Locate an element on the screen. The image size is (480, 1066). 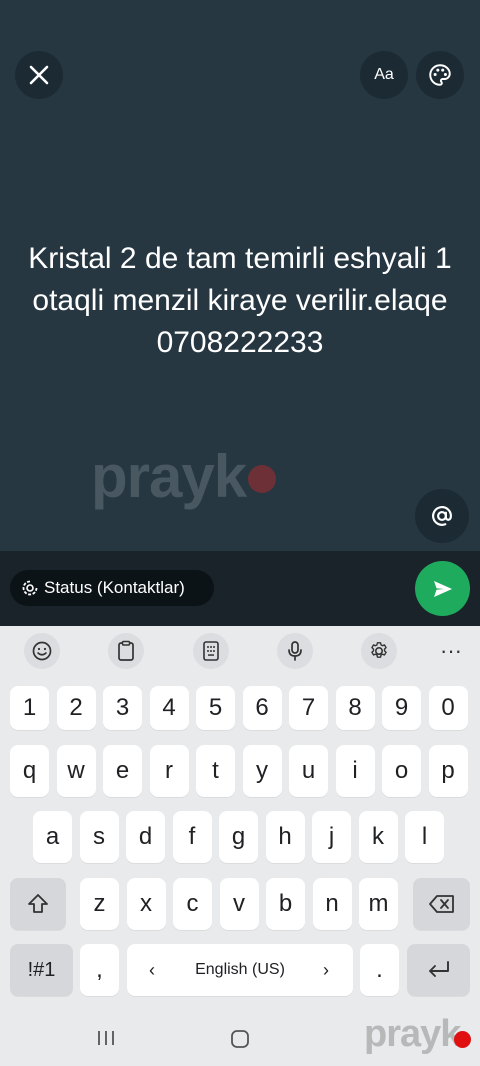
key-8: 8 is located at coordinates (355, 708).